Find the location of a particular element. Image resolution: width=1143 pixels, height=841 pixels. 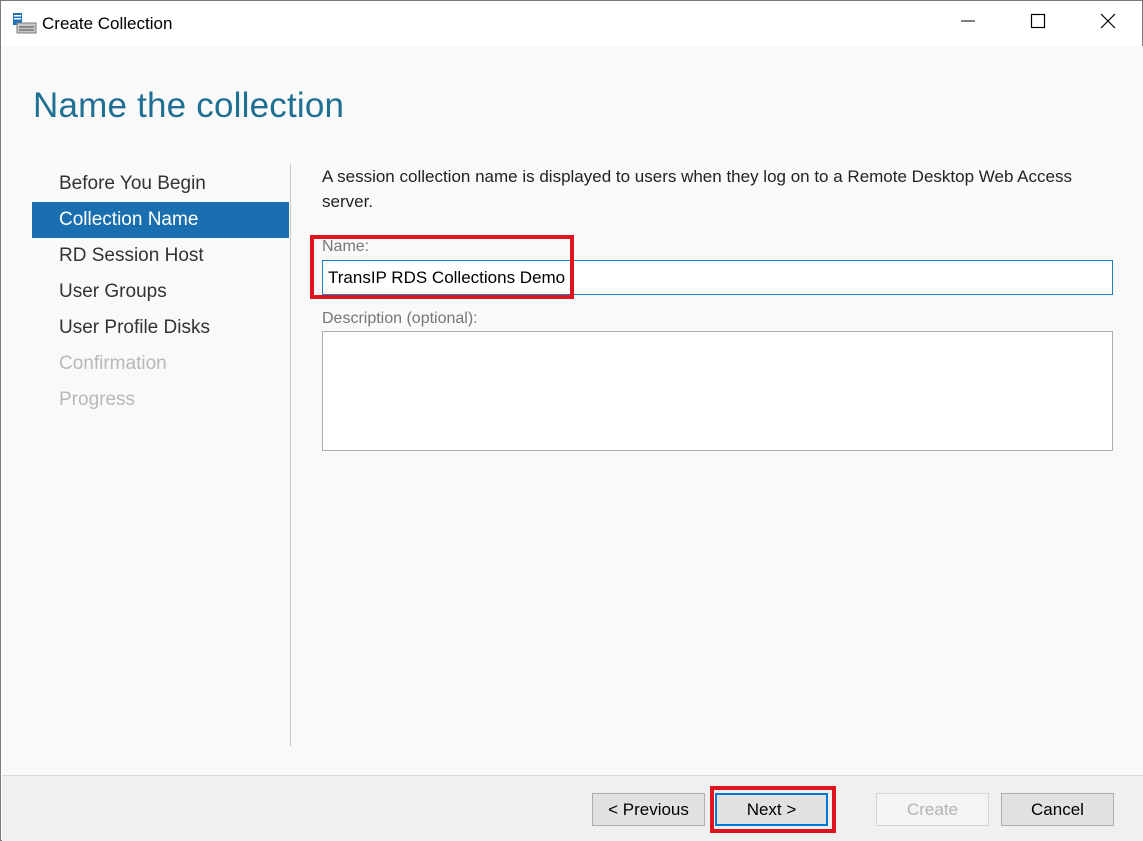

nav-item-progress: Progress is located at coordinates (97, 399).